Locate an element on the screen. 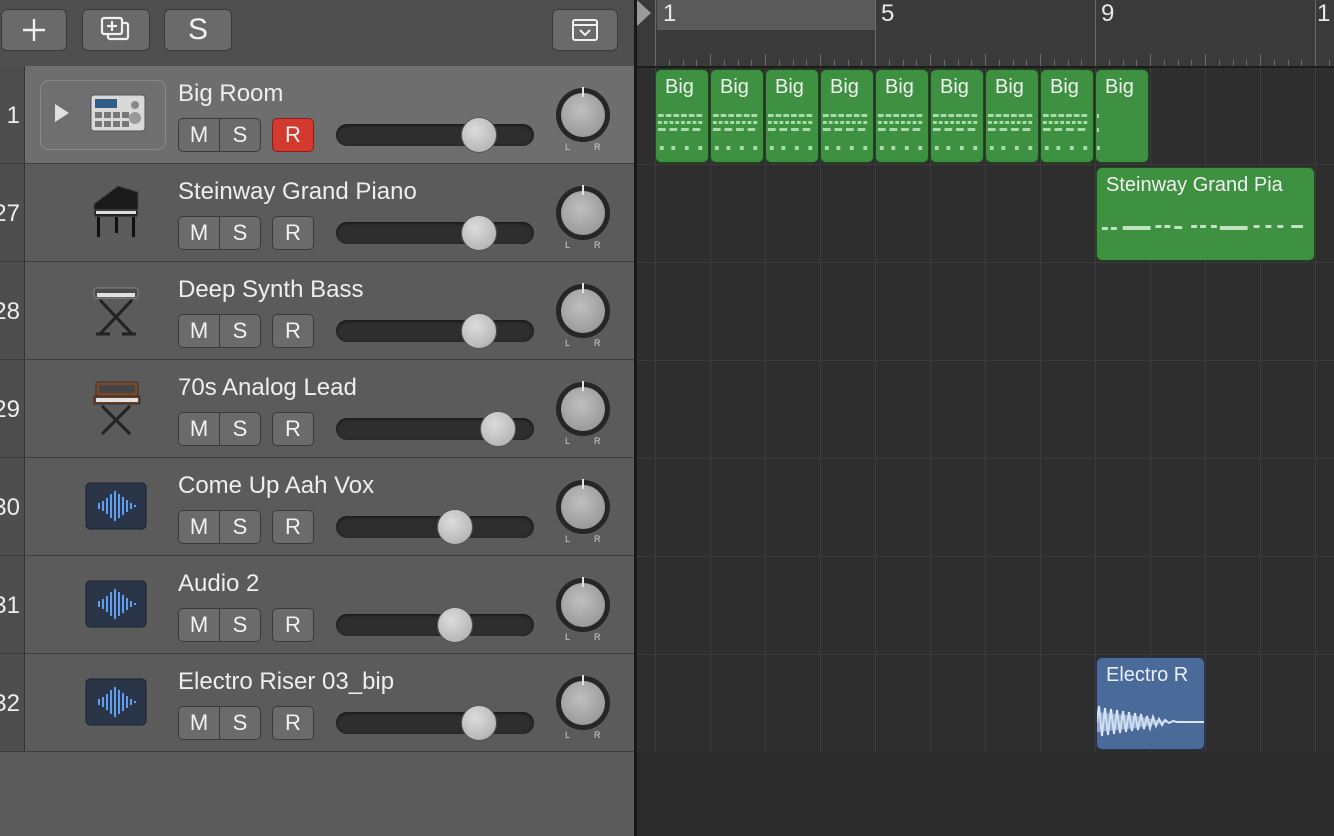  keyboard-stand-icon is located at coordinates (116, 310).